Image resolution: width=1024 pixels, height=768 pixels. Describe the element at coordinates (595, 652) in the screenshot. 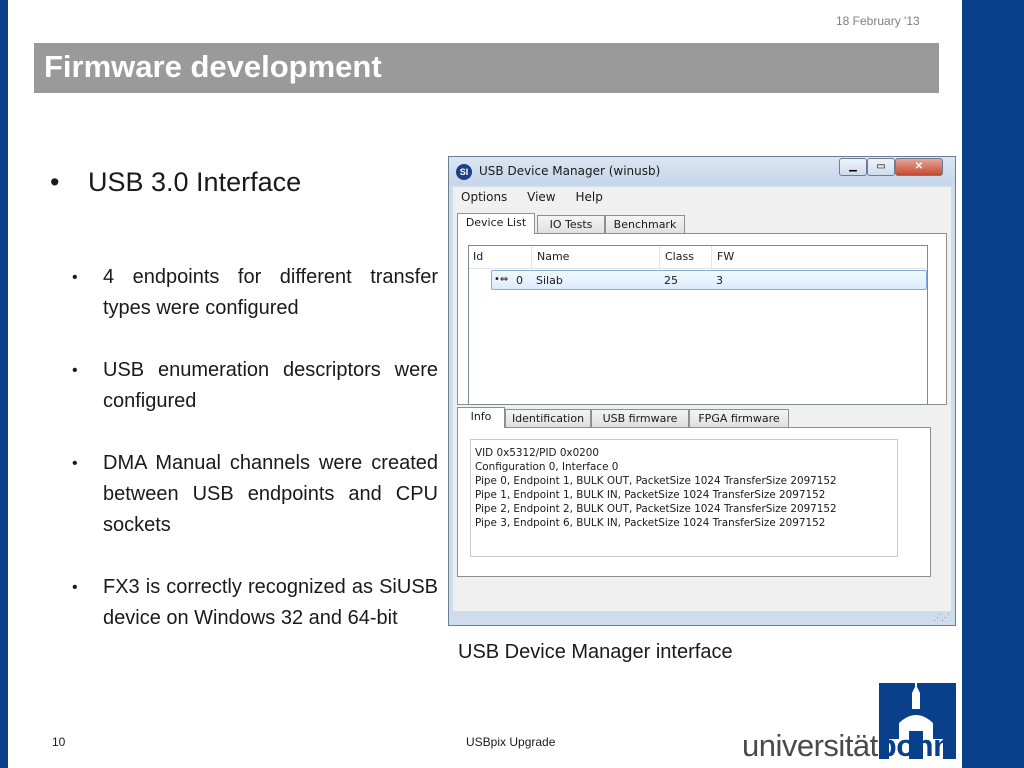

I see `figure-caption: USB Device Manager interface` at that location.